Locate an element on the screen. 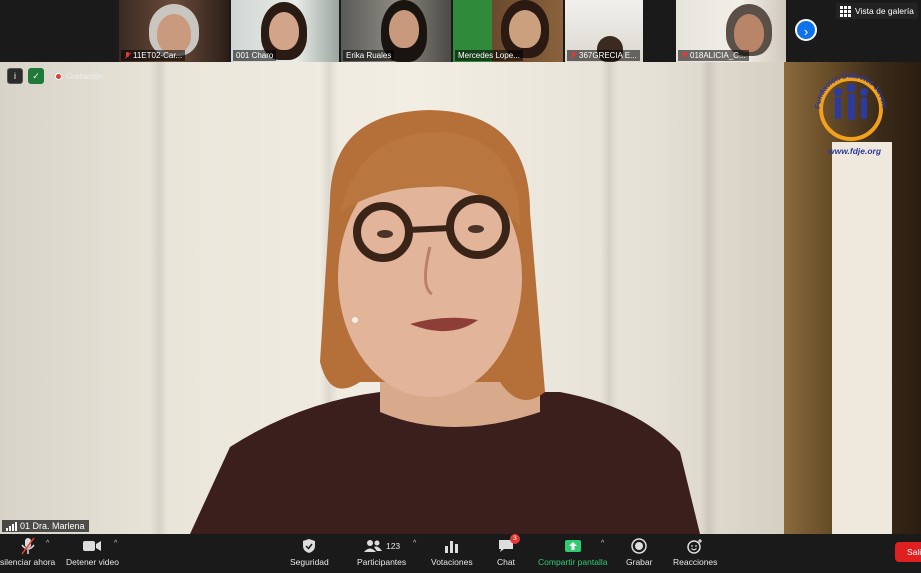 Image resolution: width=921 pixels, height=573 pixels. next-page-arrow-icon: › is located at coordinates (806, 30).